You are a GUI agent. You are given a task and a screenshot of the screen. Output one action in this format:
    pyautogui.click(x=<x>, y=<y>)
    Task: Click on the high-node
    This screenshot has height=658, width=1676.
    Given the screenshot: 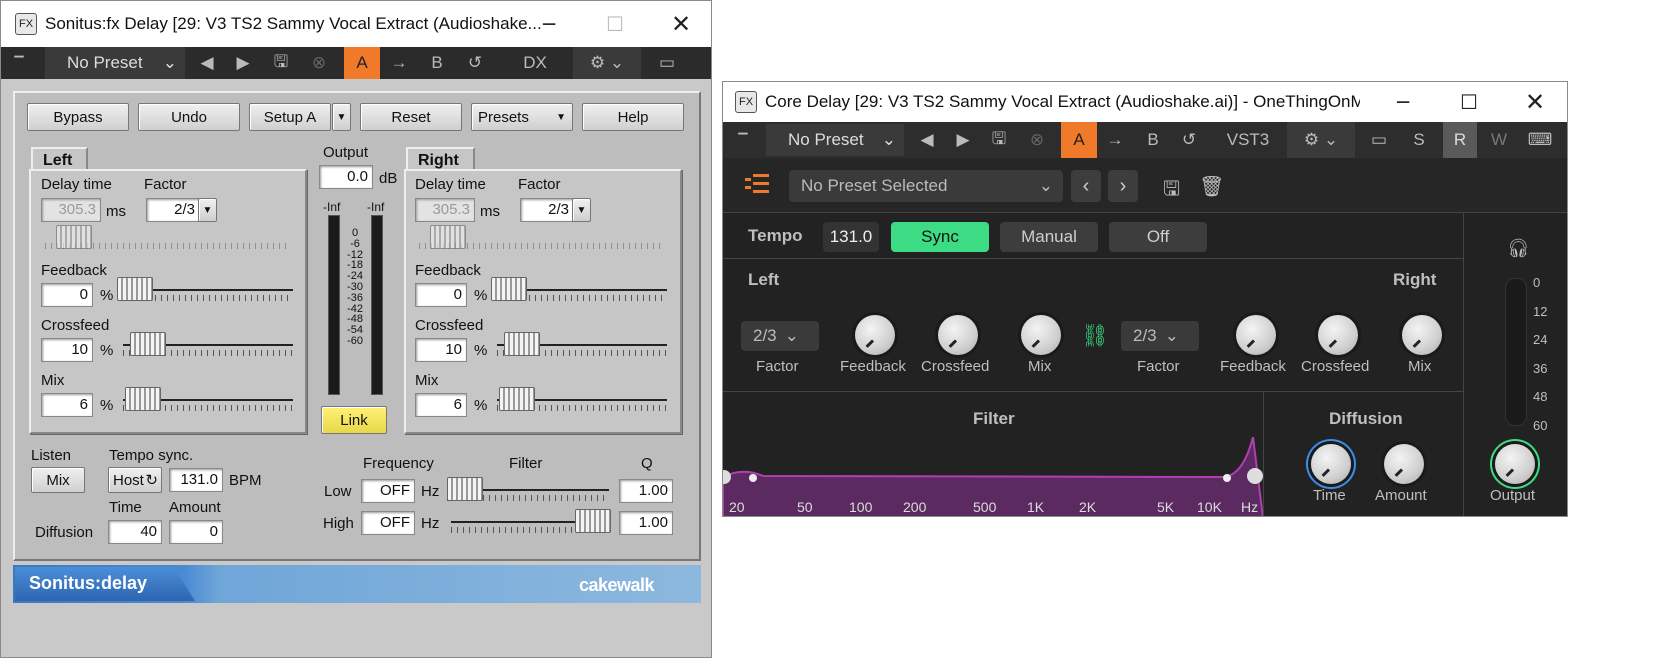 What is the action you would take?
    pyautogui.click(x=1227, y=478)
    